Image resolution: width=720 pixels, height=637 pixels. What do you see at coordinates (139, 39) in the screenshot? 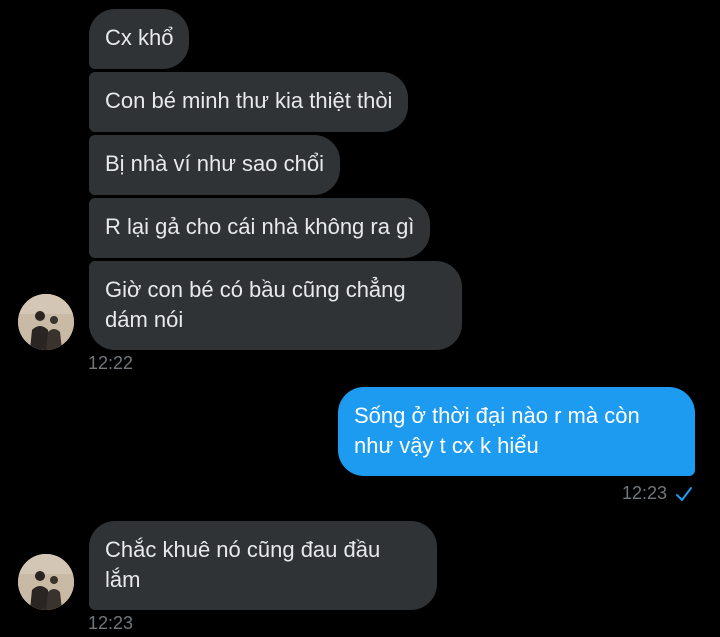
I see `message-bubble-incoming: Cx khổ` at bounding box center [139, 39].